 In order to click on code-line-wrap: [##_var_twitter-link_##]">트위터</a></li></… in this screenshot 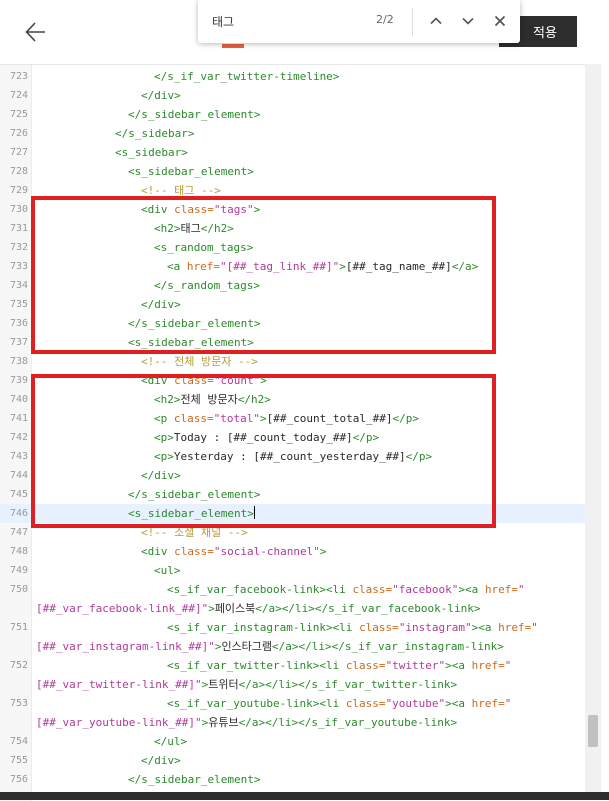, I will do `click(292, 684)`.